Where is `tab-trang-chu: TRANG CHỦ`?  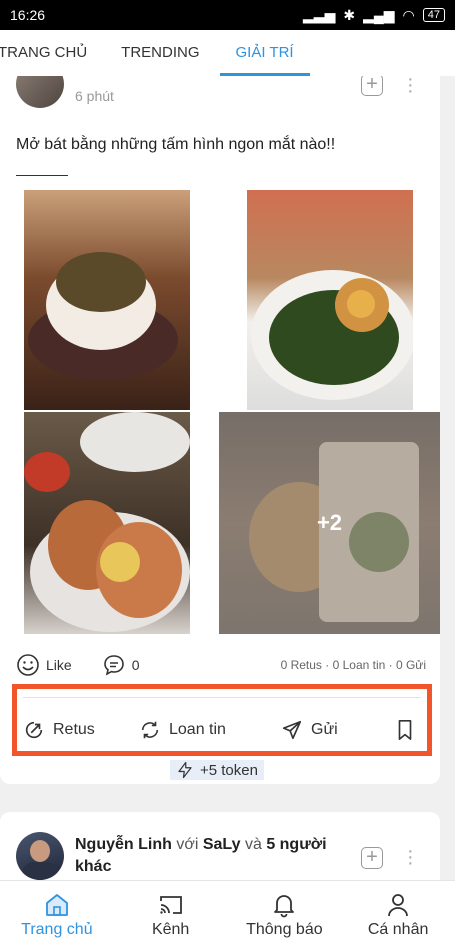 tab-trang-chu: TRANG CHỦ is located at coordinates (47, 53).